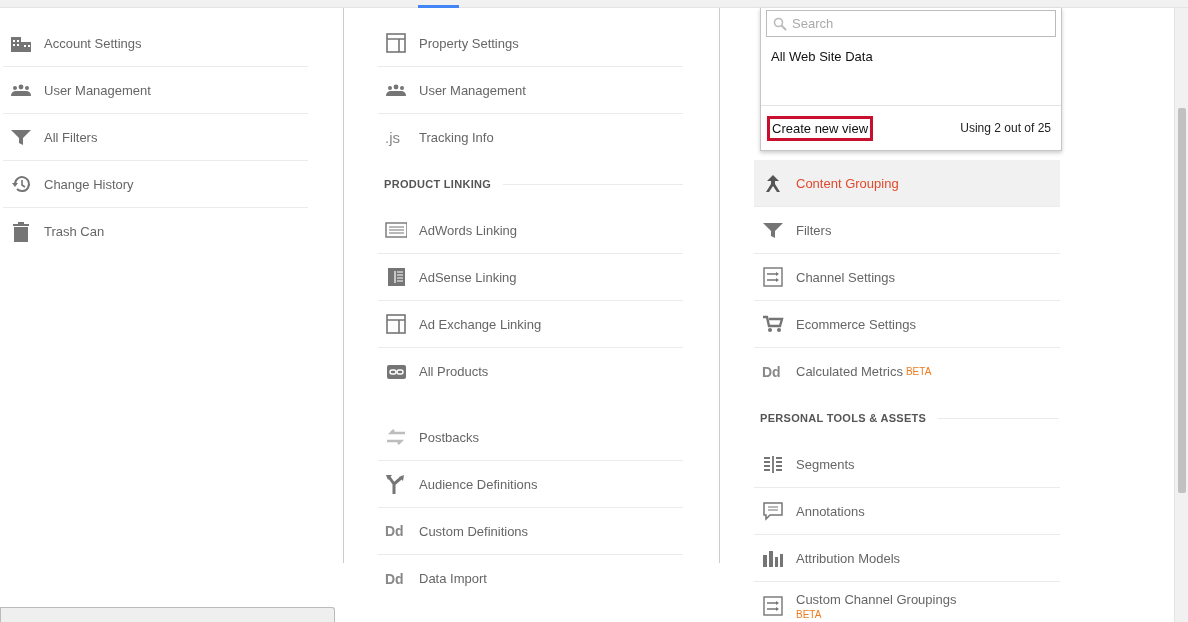 This screenshot has height=622, width=1188. What do you see at coordinates (454, 371) in the screenshot?
I see `menu-label: All Products` at bounding box center [454, 371].